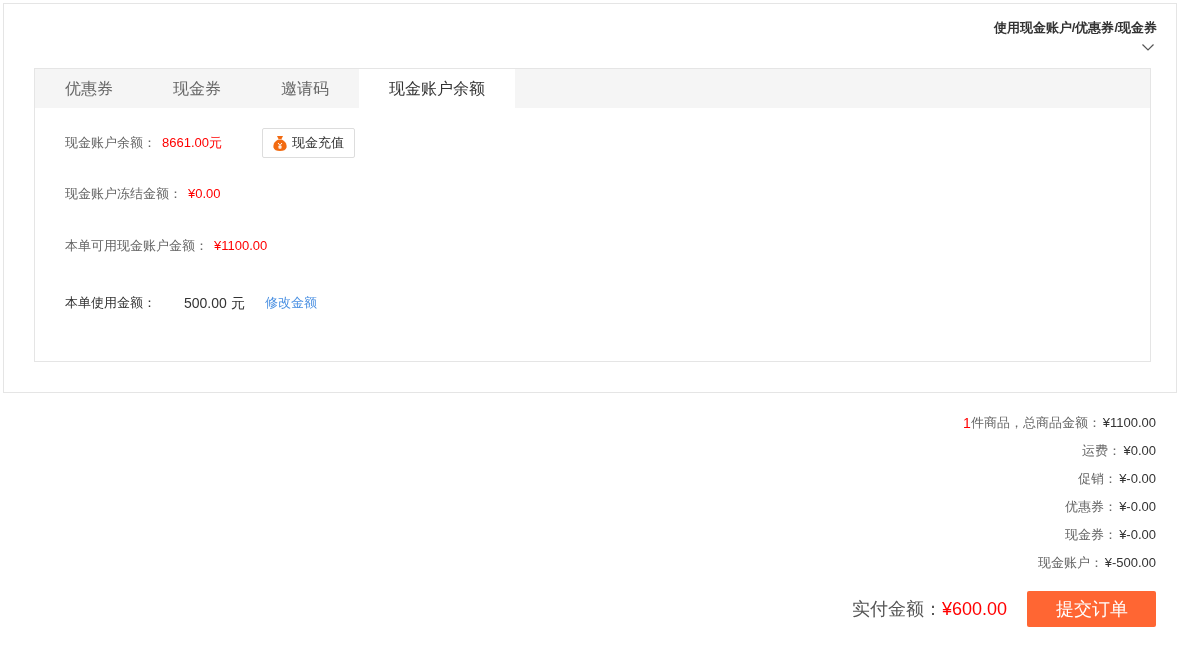  I want to click on total-value: ¥600.00, so click(974, 609).